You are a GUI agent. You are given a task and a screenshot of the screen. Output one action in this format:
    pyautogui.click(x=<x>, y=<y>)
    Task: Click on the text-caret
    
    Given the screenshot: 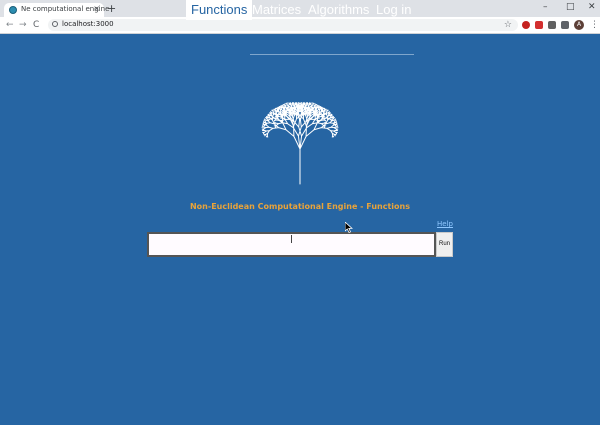 What is the action you would take?
    pyautogui.click(x=291, y=239)
    